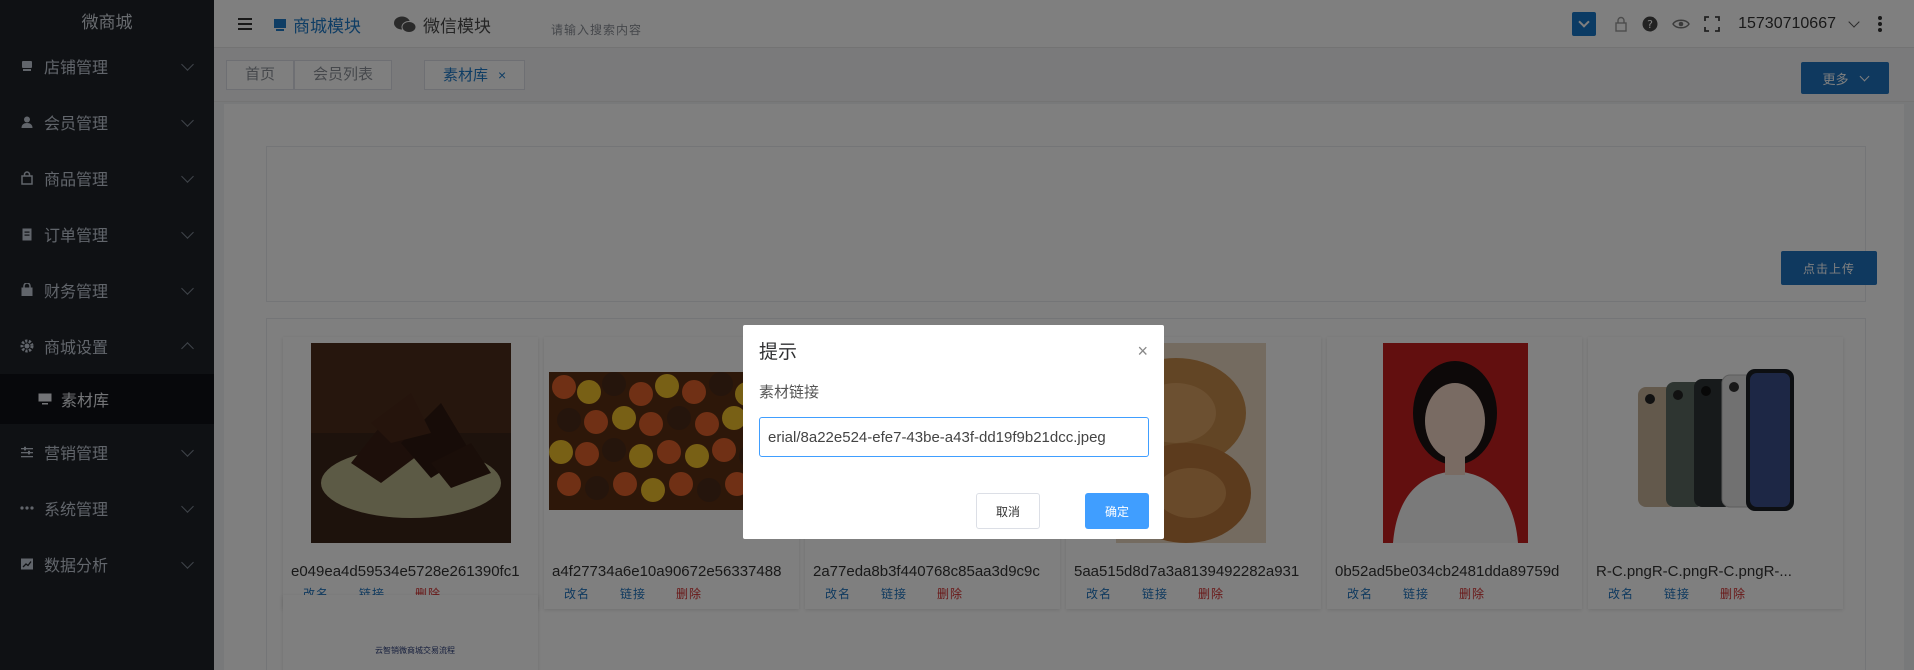  What do you see at coordinates (1142, 351) in the screenshot?
I see `close-icon: ×` at bounding box center [1142, 351].